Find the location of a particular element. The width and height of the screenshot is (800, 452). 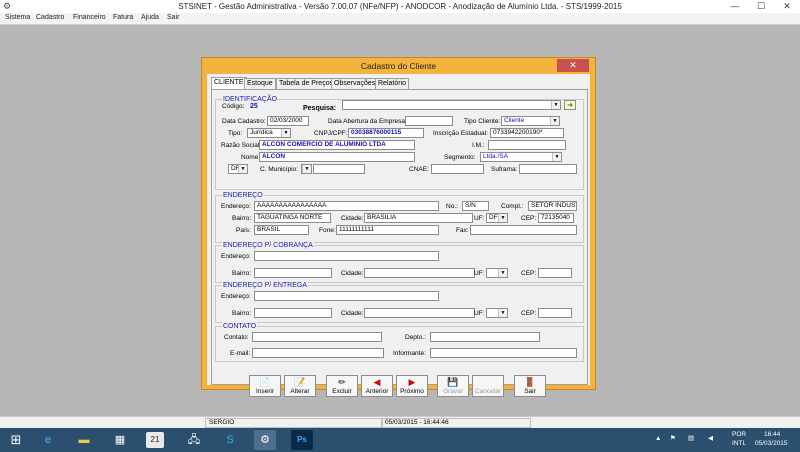

entrega-bairro-field is located at coordinates (293, 313).